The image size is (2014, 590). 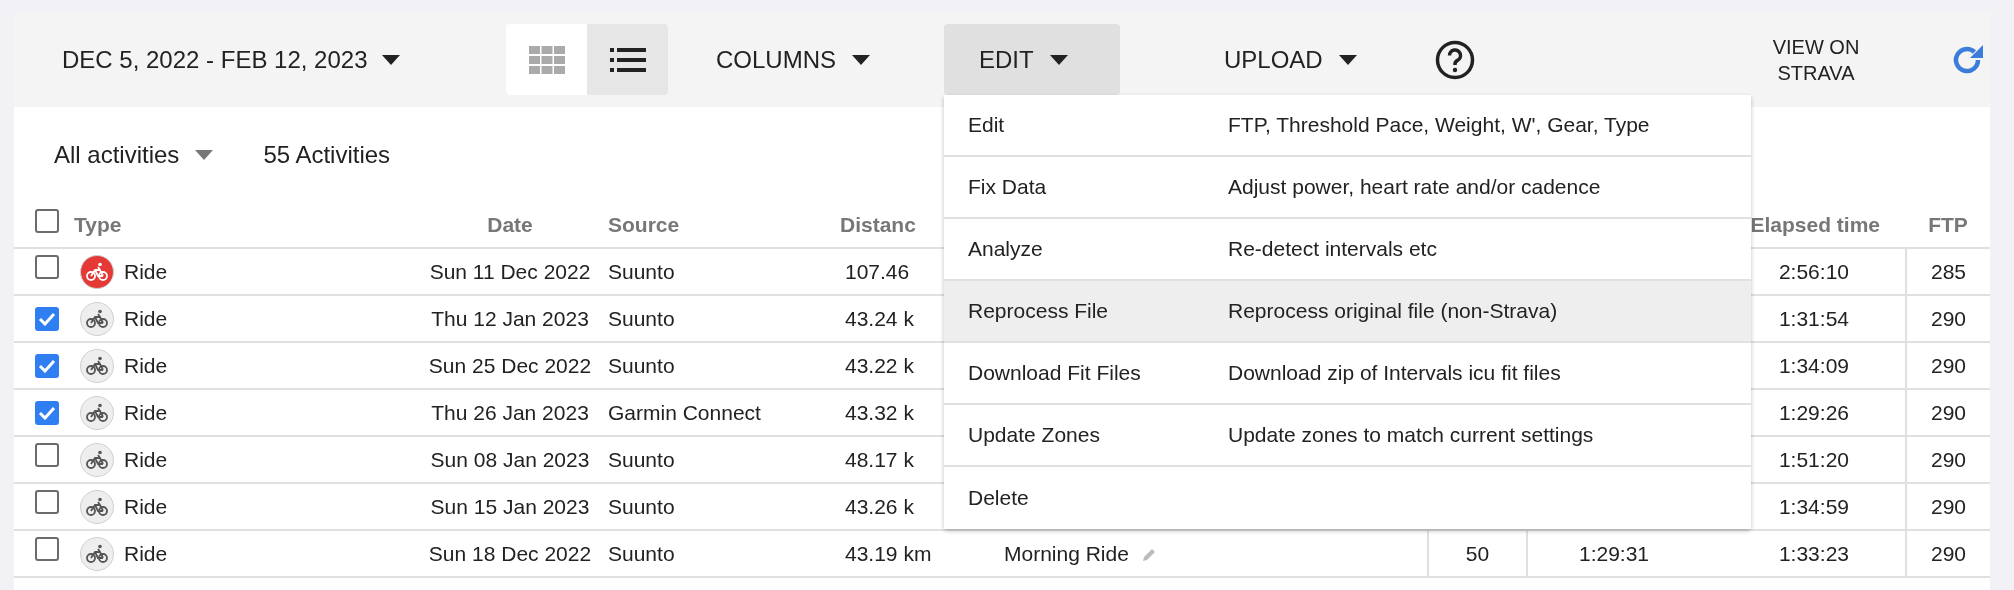 What do you see at coordinates (1815, 225) in the screenshot?
I see `column-header: Elapsed time` at bounding box center [1815, 225].